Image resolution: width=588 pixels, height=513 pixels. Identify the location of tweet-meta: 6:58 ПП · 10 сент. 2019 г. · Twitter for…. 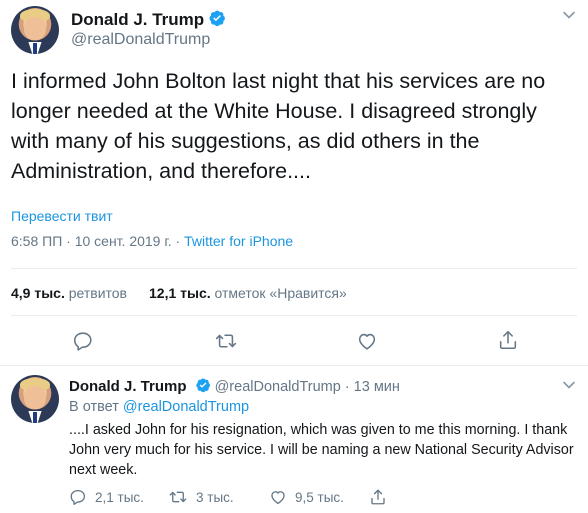
(152, 241).